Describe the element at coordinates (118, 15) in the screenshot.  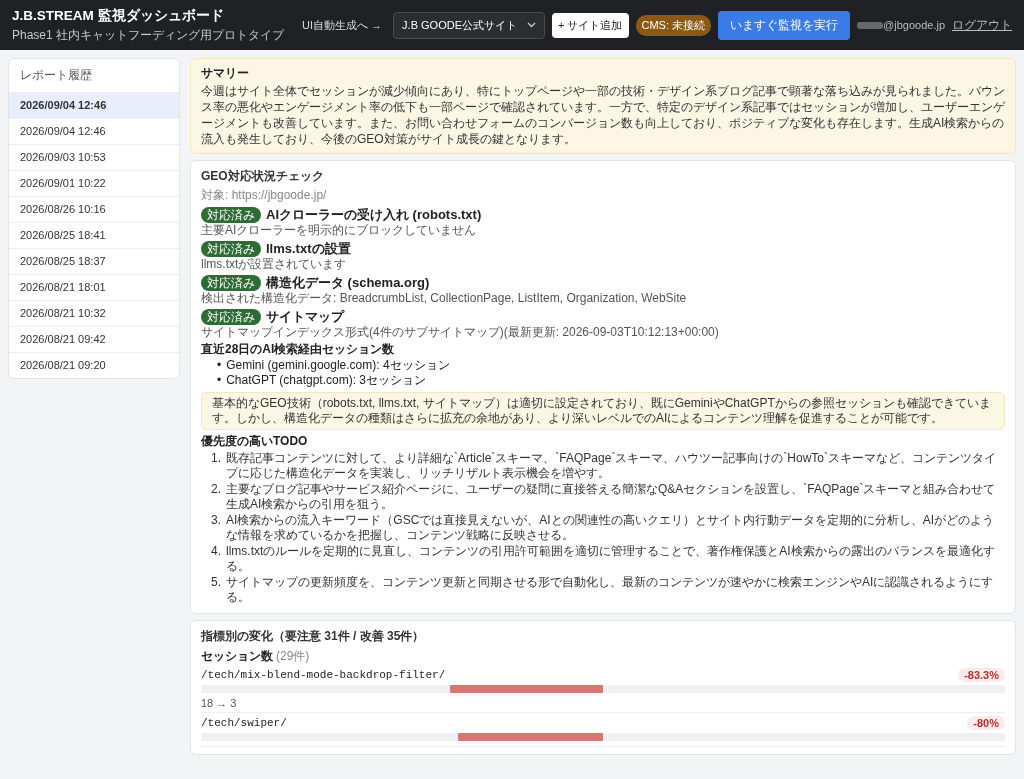
I see `app-title: J.B.STREAM 監視ダッシュボード` at that location.